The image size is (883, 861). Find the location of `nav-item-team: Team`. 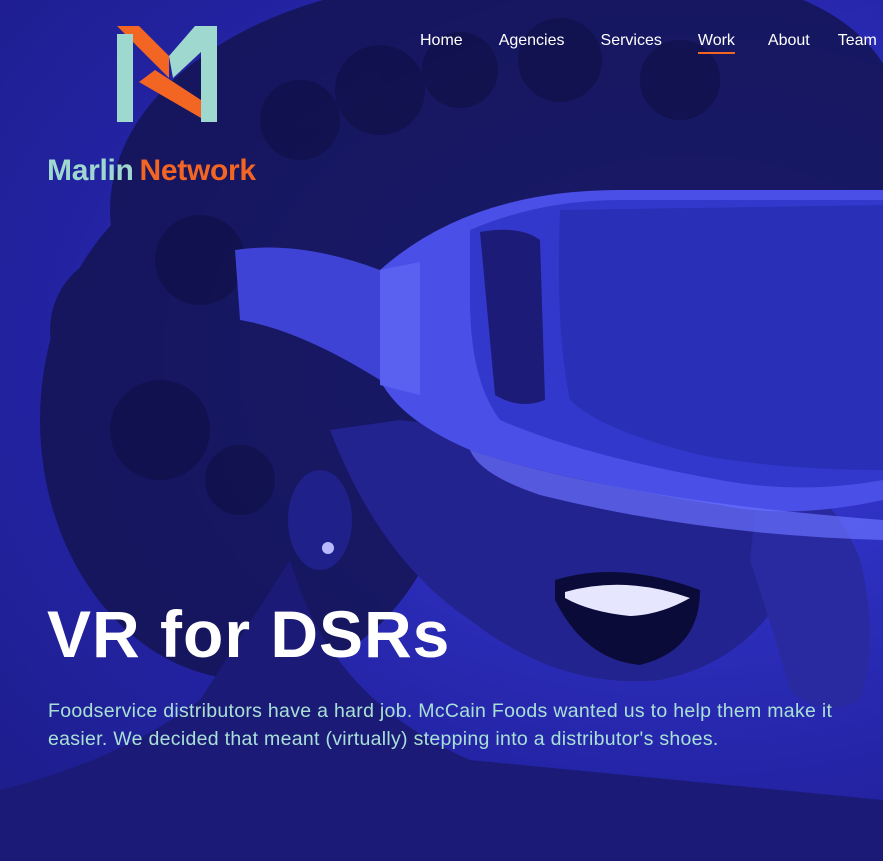

nav-item-team: Team is located at coordinates (857, 41).